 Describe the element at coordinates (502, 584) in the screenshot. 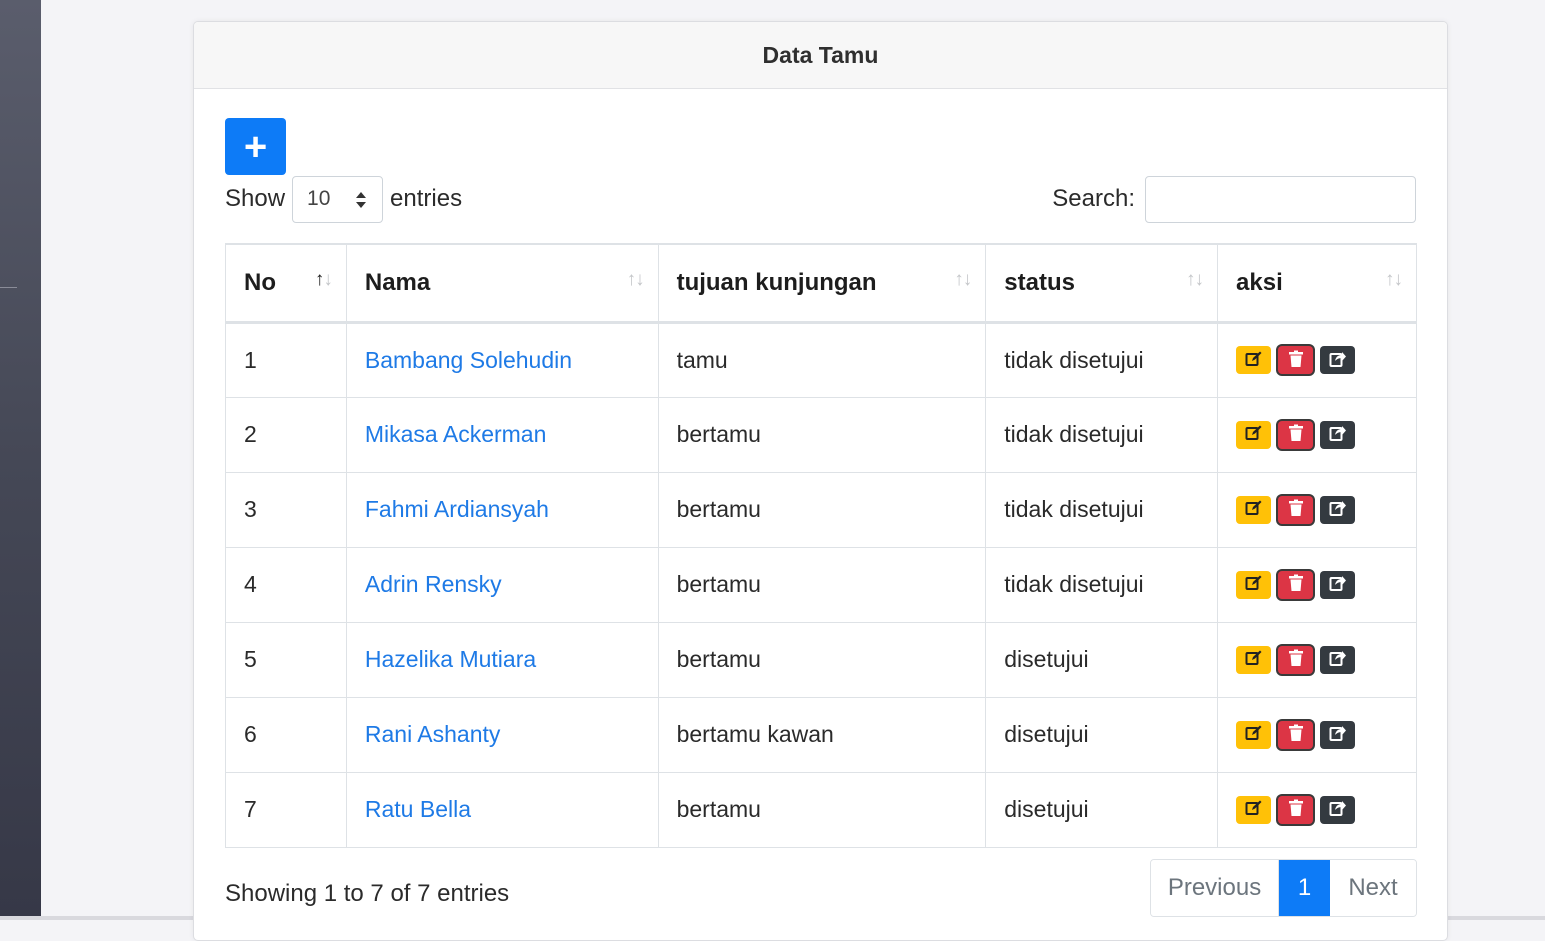

I see `cell-nama-link: Adrin Rensky` at that location.